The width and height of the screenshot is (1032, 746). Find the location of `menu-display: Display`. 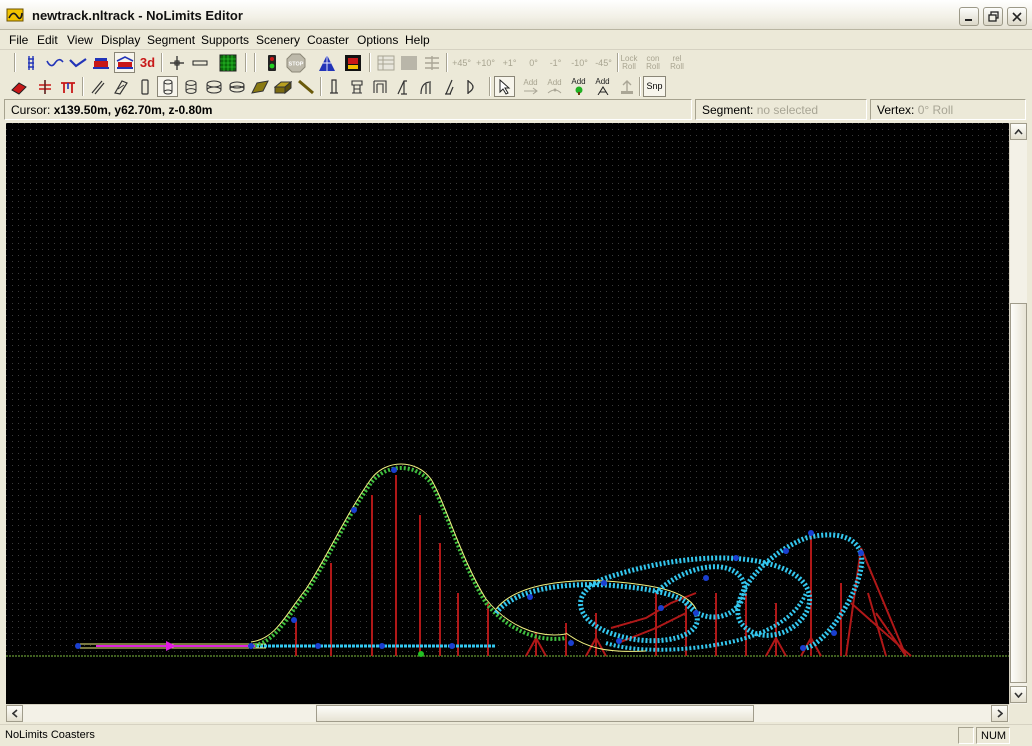

menu-display: Display is located at coordinates (120, 40).